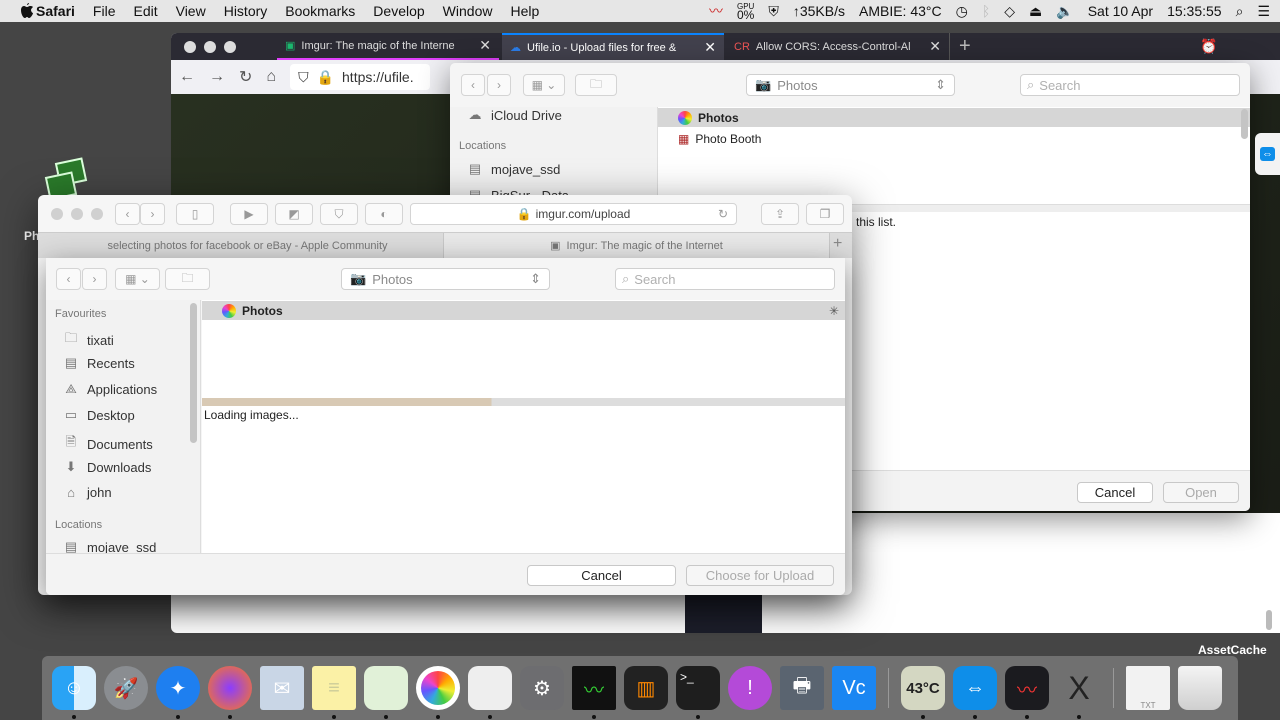 The image size is (1280, 720). Describe the element at coordinates (1035, 11) in the screenshot. I see `eject-icon: ⏏` at that location.